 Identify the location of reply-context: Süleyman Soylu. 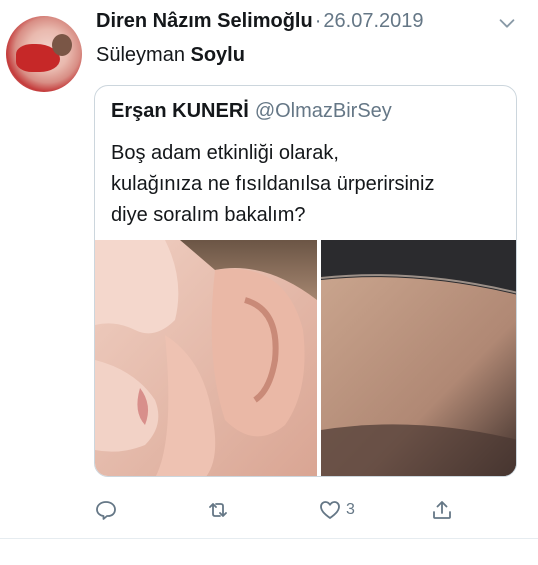
(170, 55).